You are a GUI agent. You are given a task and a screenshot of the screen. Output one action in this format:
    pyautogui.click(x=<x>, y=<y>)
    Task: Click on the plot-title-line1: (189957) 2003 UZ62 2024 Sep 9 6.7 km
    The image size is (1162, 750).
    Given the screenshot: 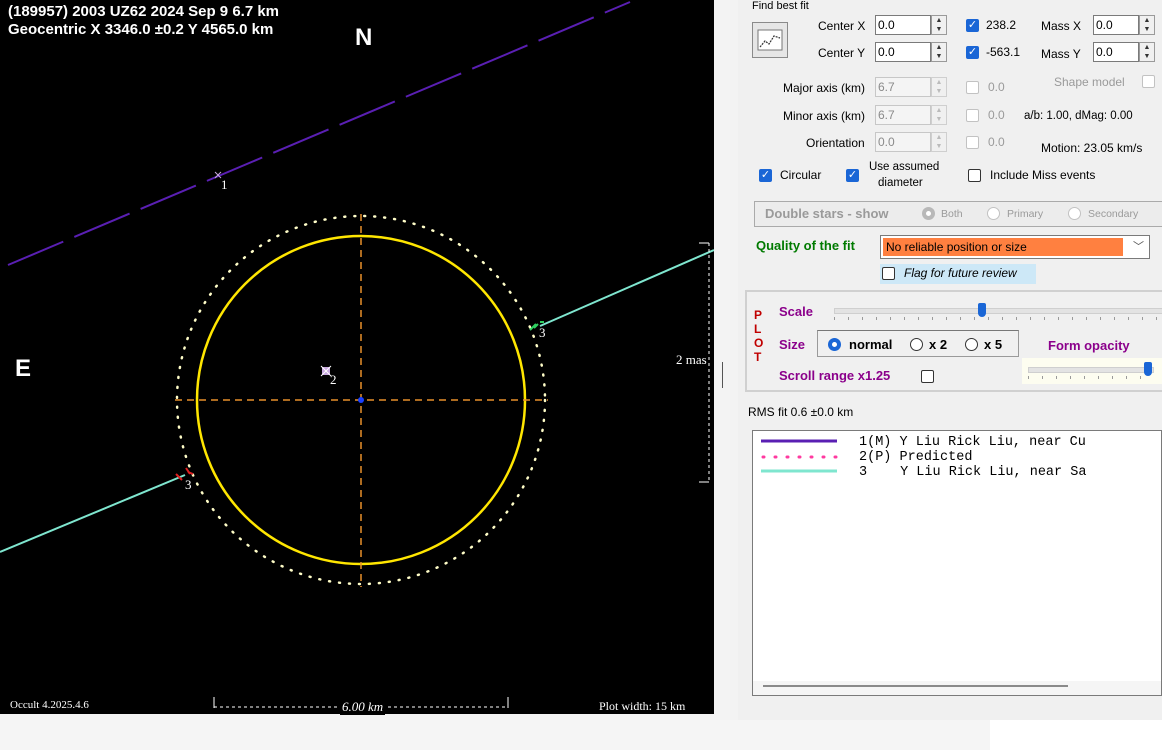 What is the action you would take?
    pyautogui.click(x=144, y=11)
    